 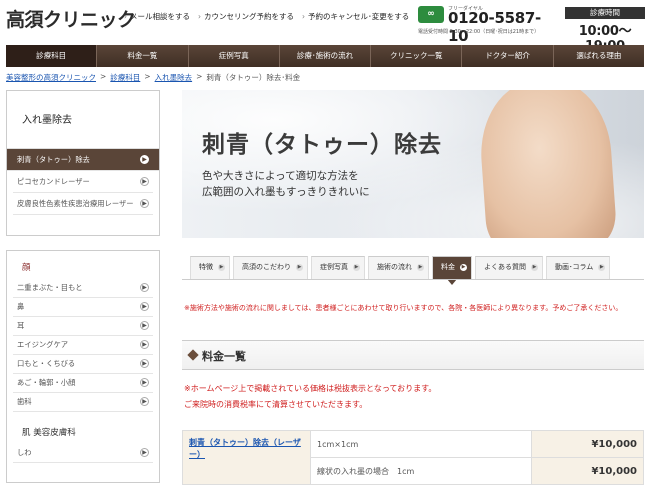 I want to click on tab-video-column: 動画･コラム ▶, so click(x=578, y=267).